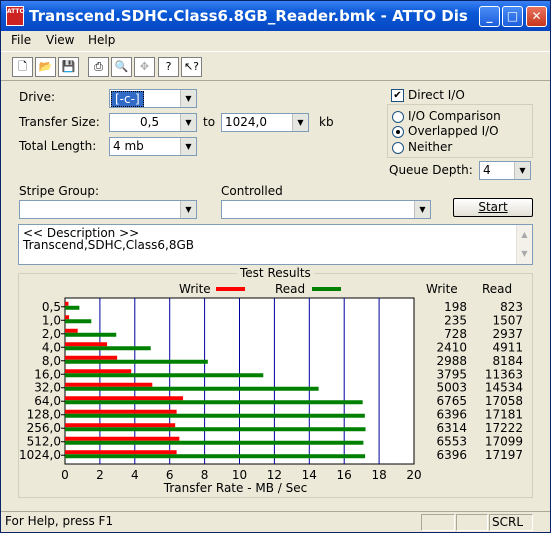 The image size is (551, 533). Describe the element at coordinates (135, 475) in the screenshot. I see `x-tick-label: 4` at that location.